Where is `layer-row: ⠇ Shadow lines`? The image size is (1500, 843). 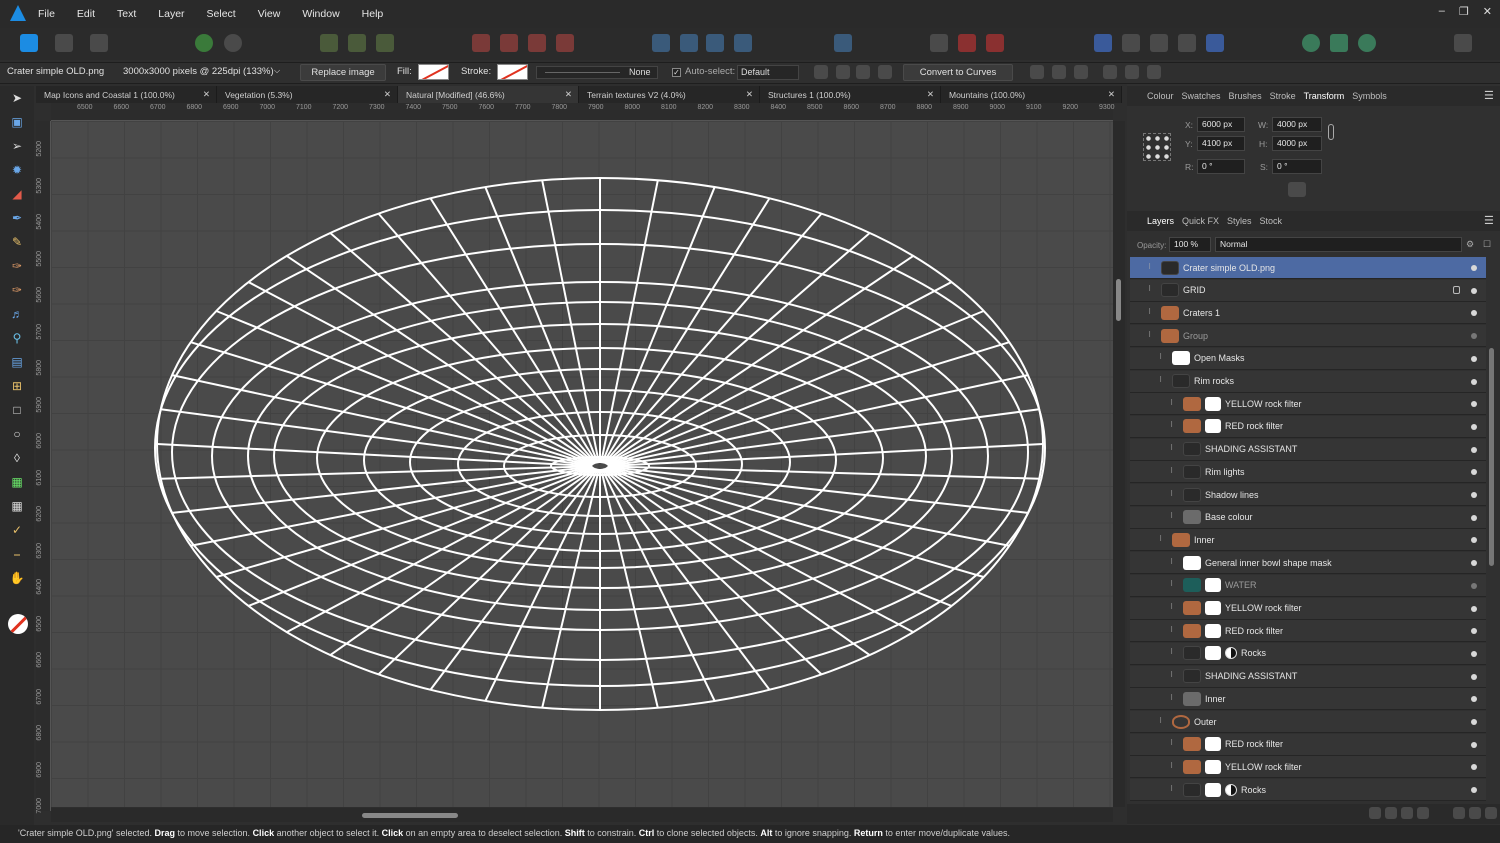
layer-row: ⠇ Shadow lines is located at coordinates (1308, 495).